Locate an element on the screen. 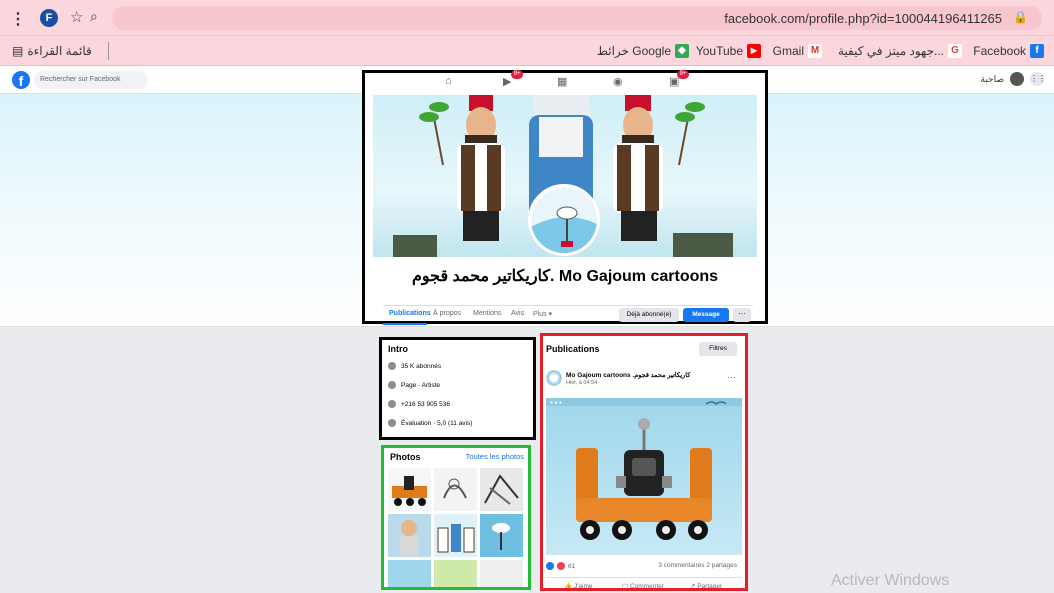 This screenshot has height=593, width=1054. like-reaction-icon is located at coordinates (550, 566).